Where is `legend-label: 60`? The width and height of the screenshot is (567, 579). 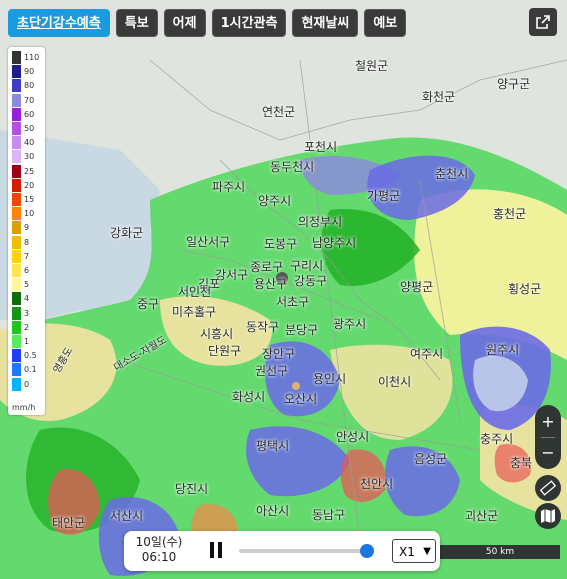
legend-label: 60 is located at coordinates (29, 114).